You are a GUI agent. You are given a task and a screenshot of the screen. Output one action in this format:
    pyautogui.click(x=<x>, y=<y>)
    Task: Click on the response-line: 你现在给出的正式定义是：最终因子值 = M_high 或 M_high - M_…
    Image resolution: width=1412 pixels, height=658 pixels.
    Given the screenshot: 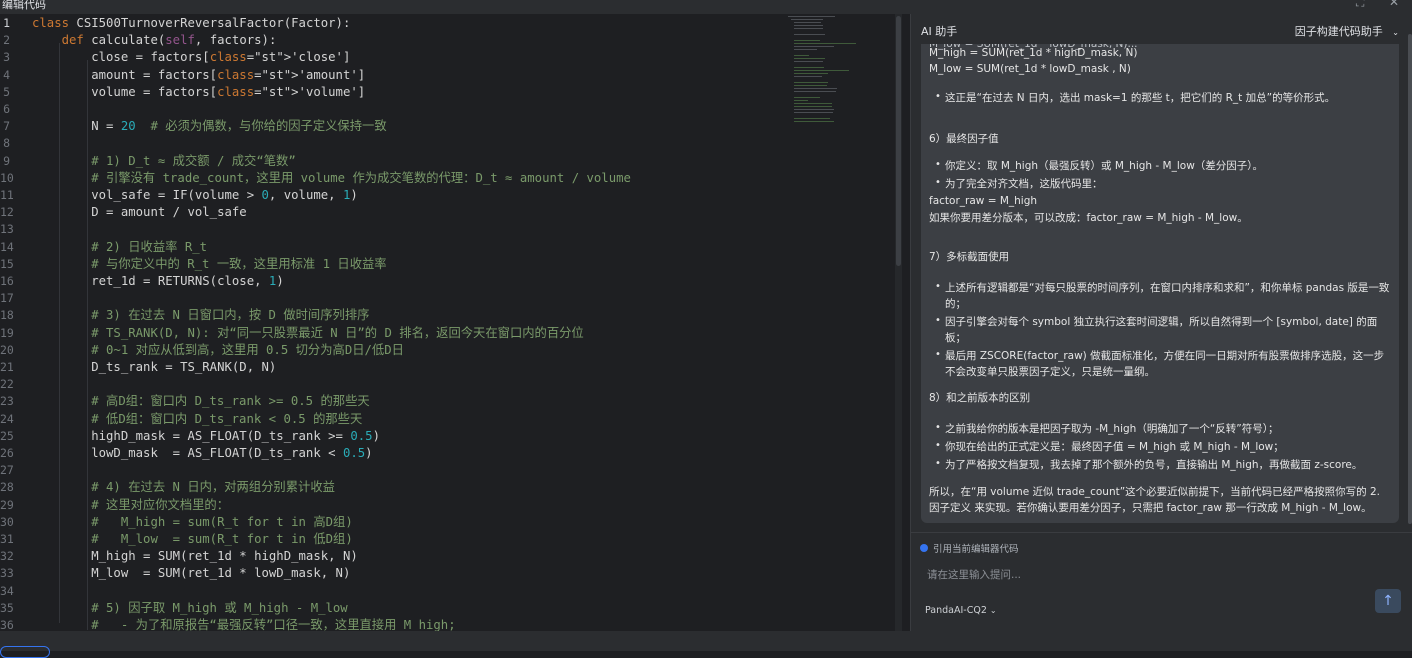 What is the action you would take?
    pyautogui.click(x=1114, y=447)
    